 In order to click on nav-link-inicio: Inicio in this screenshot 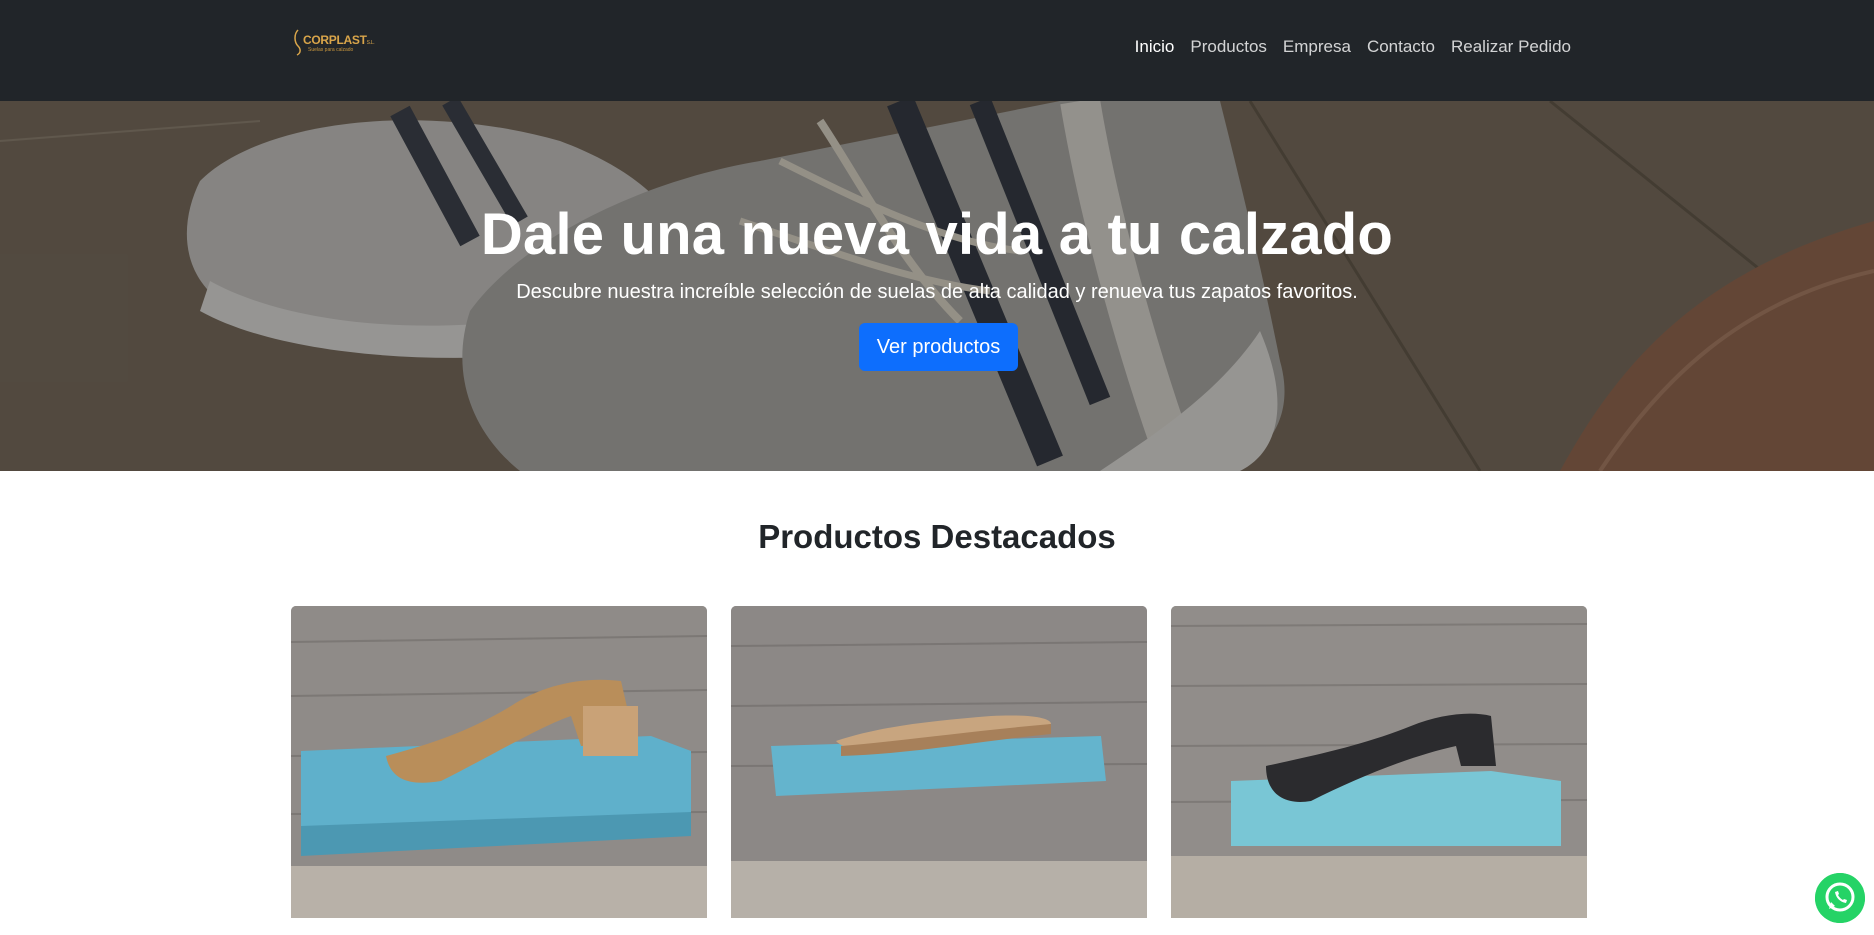, I will do `click(1155, 47)`.